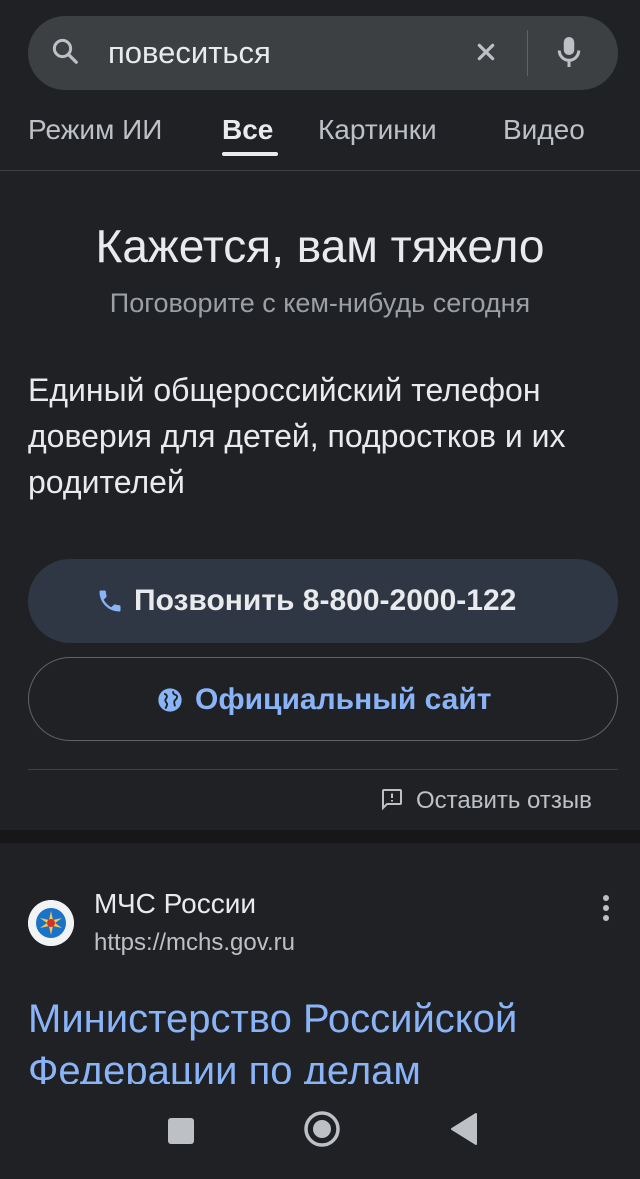  Describe the element at coordinates (181, 1131) in the screenshot. I see `nav-recents-icon` at that location.